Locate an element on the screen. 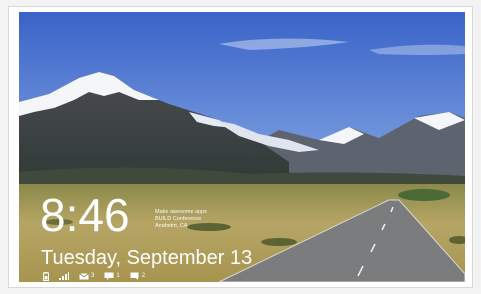 The height and width of the screenshot is (294, 481). message-notification: 1 is located at coordinates (112, 276).